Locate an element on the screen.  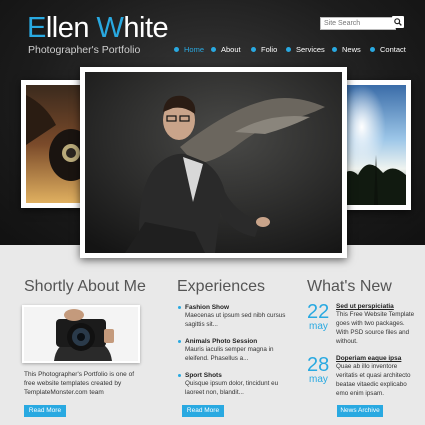
site-title: Ellen White is located at coordinates (98, 28).